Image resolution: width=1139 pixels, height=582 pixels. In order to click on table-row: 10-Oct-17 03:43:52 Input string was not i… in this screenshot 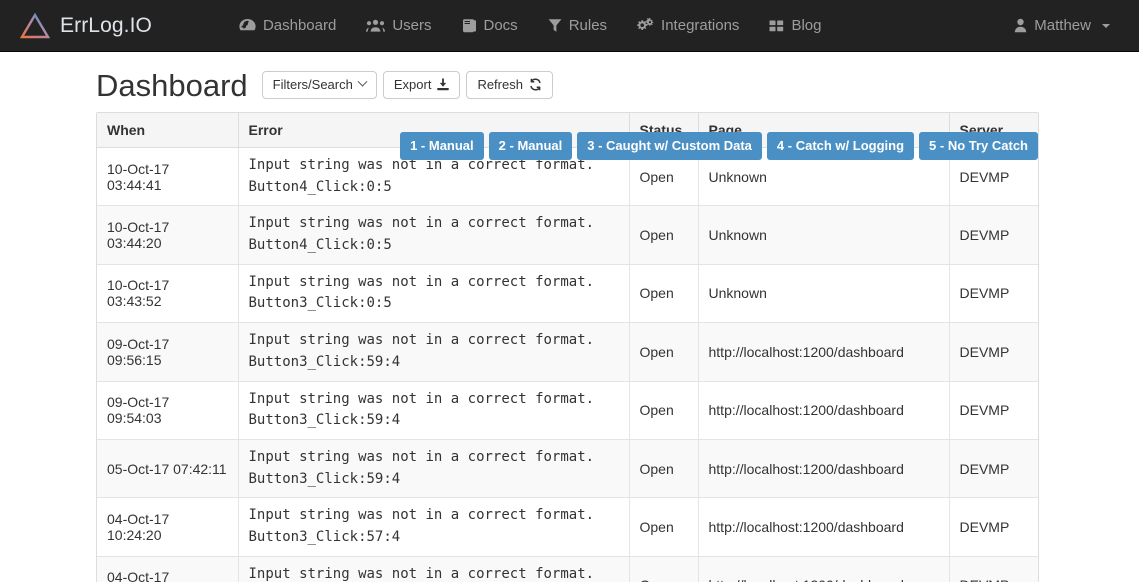, I will do `click(567, 294)`.